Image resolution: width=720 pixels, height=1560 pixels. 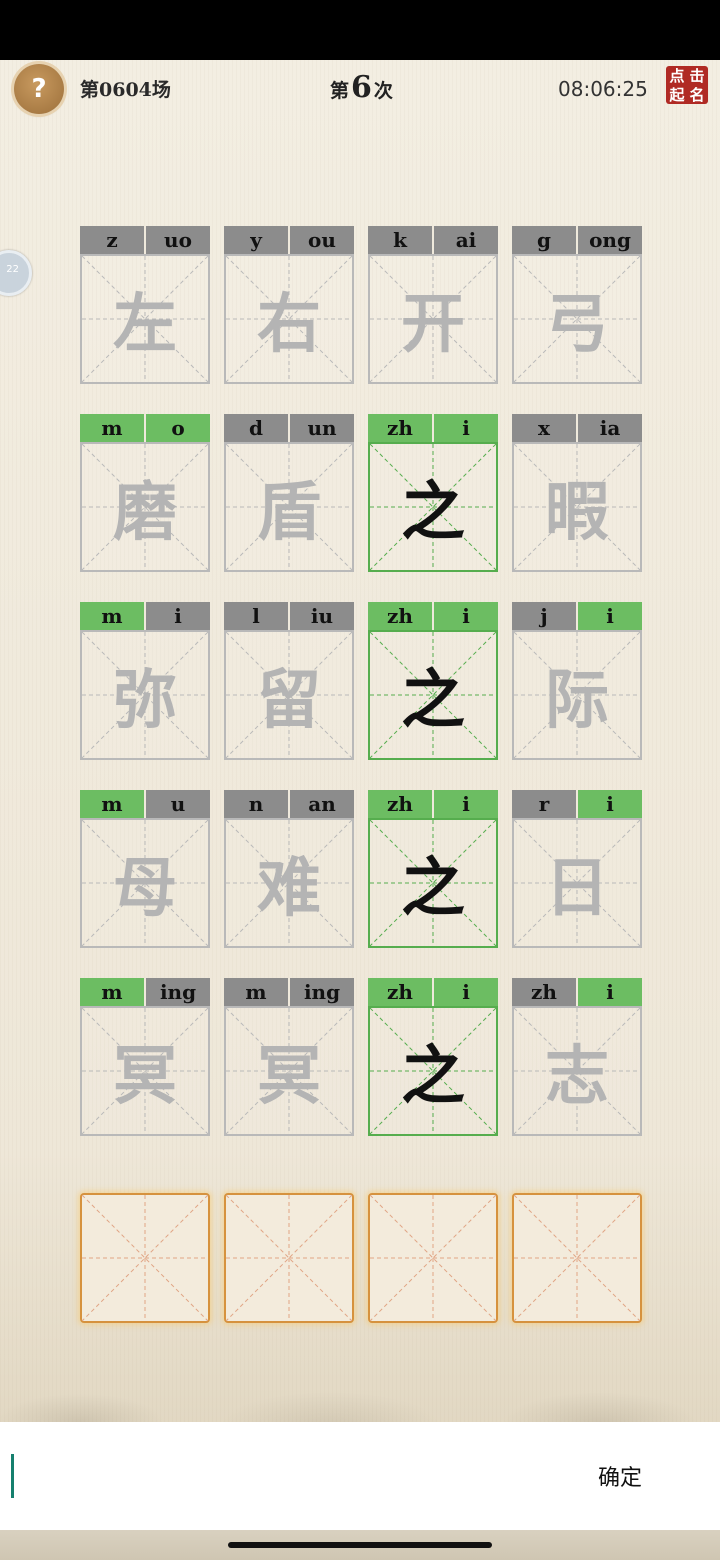 I want to click on pinyin-bar: ji, so click(x=577, y=616).